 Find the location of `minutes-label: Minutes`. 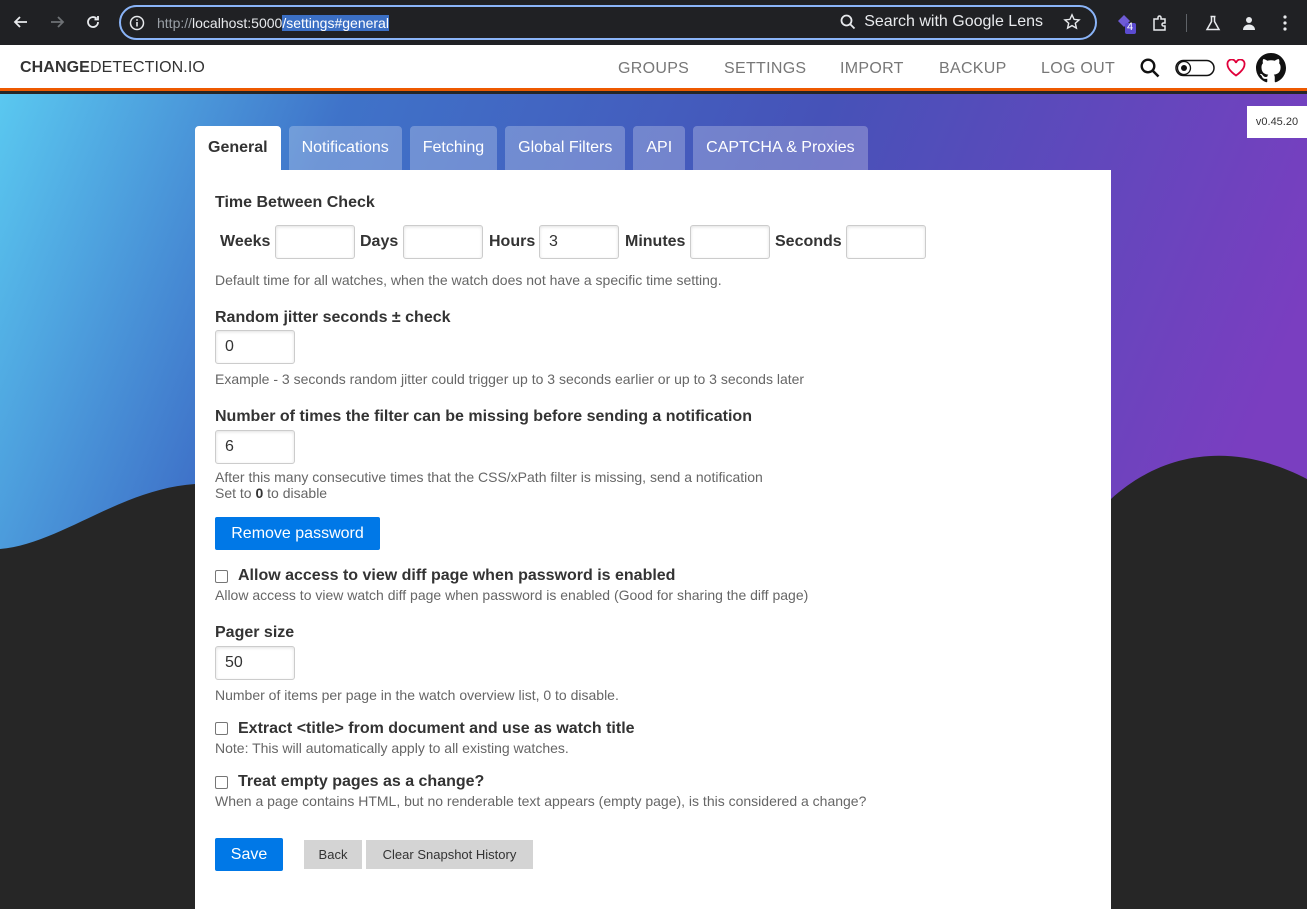

minutes-label: Minutes is located at coordinates (655, 241).